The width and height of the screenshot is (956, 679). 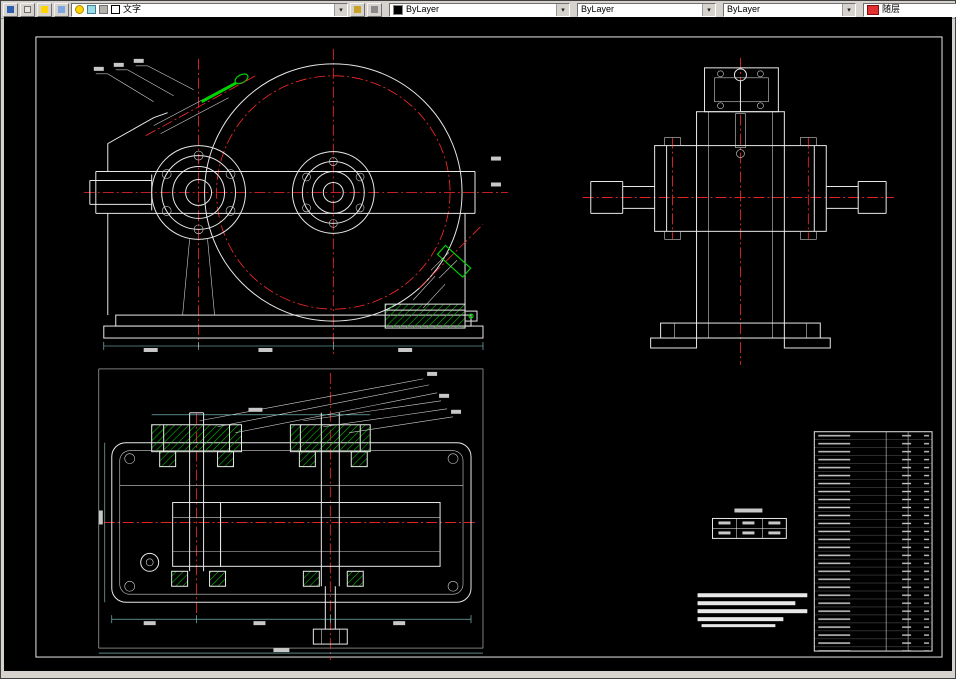 I want to click on layer-color-swatch, so click(x=115, y=9).